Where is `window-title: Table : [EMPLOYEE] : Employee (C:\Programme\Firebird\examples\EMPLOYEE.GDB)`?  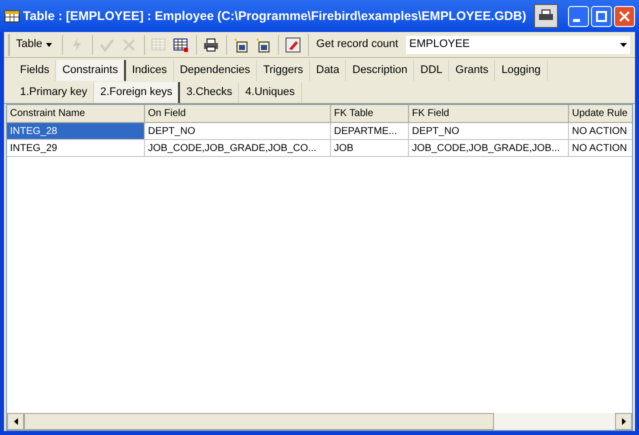
window-title: Table : [EMPLOYEE] : Employee (C:\Programme\Firebird\examples\EMPLOYEE.GDB) is located at coordinates (275, 16).